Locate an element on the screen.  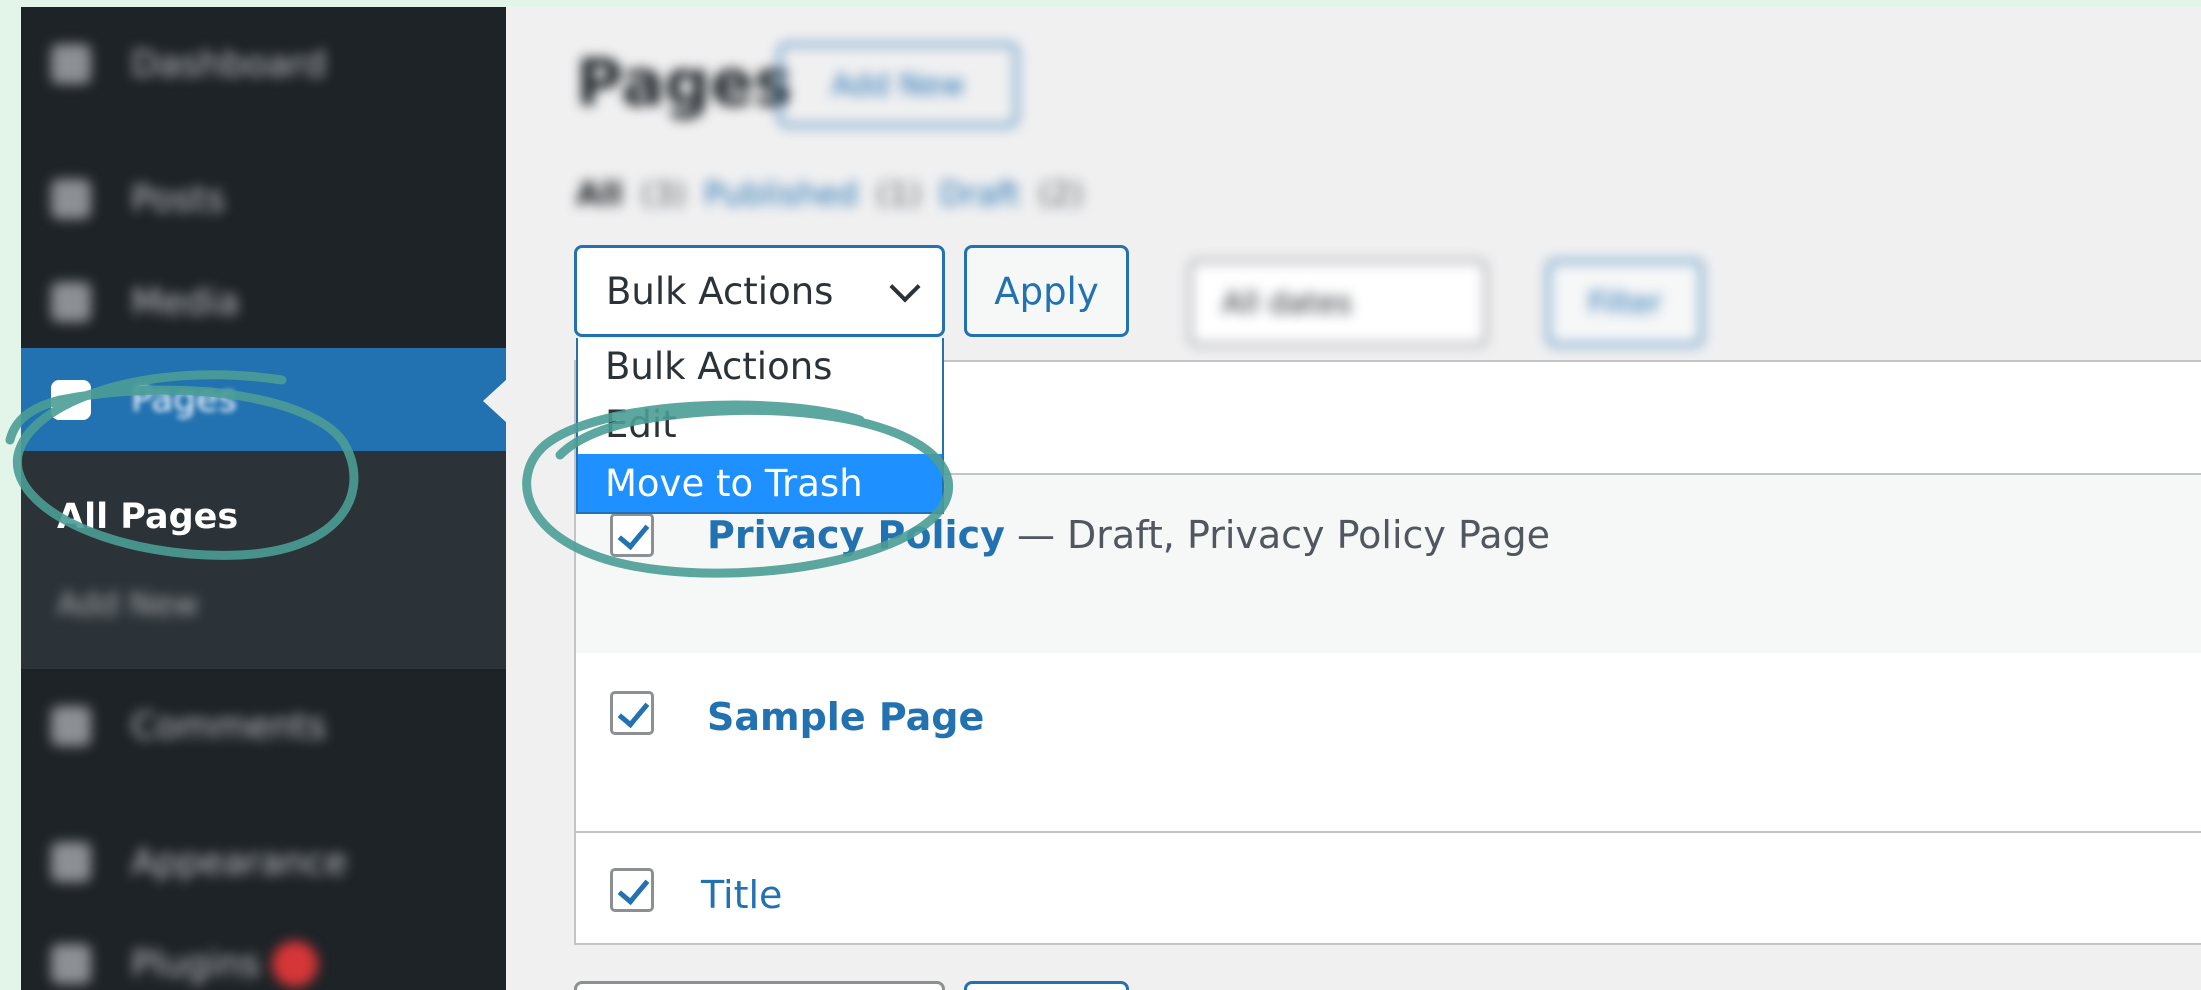
chevron-down-icon is located at coordinates (905, 287).